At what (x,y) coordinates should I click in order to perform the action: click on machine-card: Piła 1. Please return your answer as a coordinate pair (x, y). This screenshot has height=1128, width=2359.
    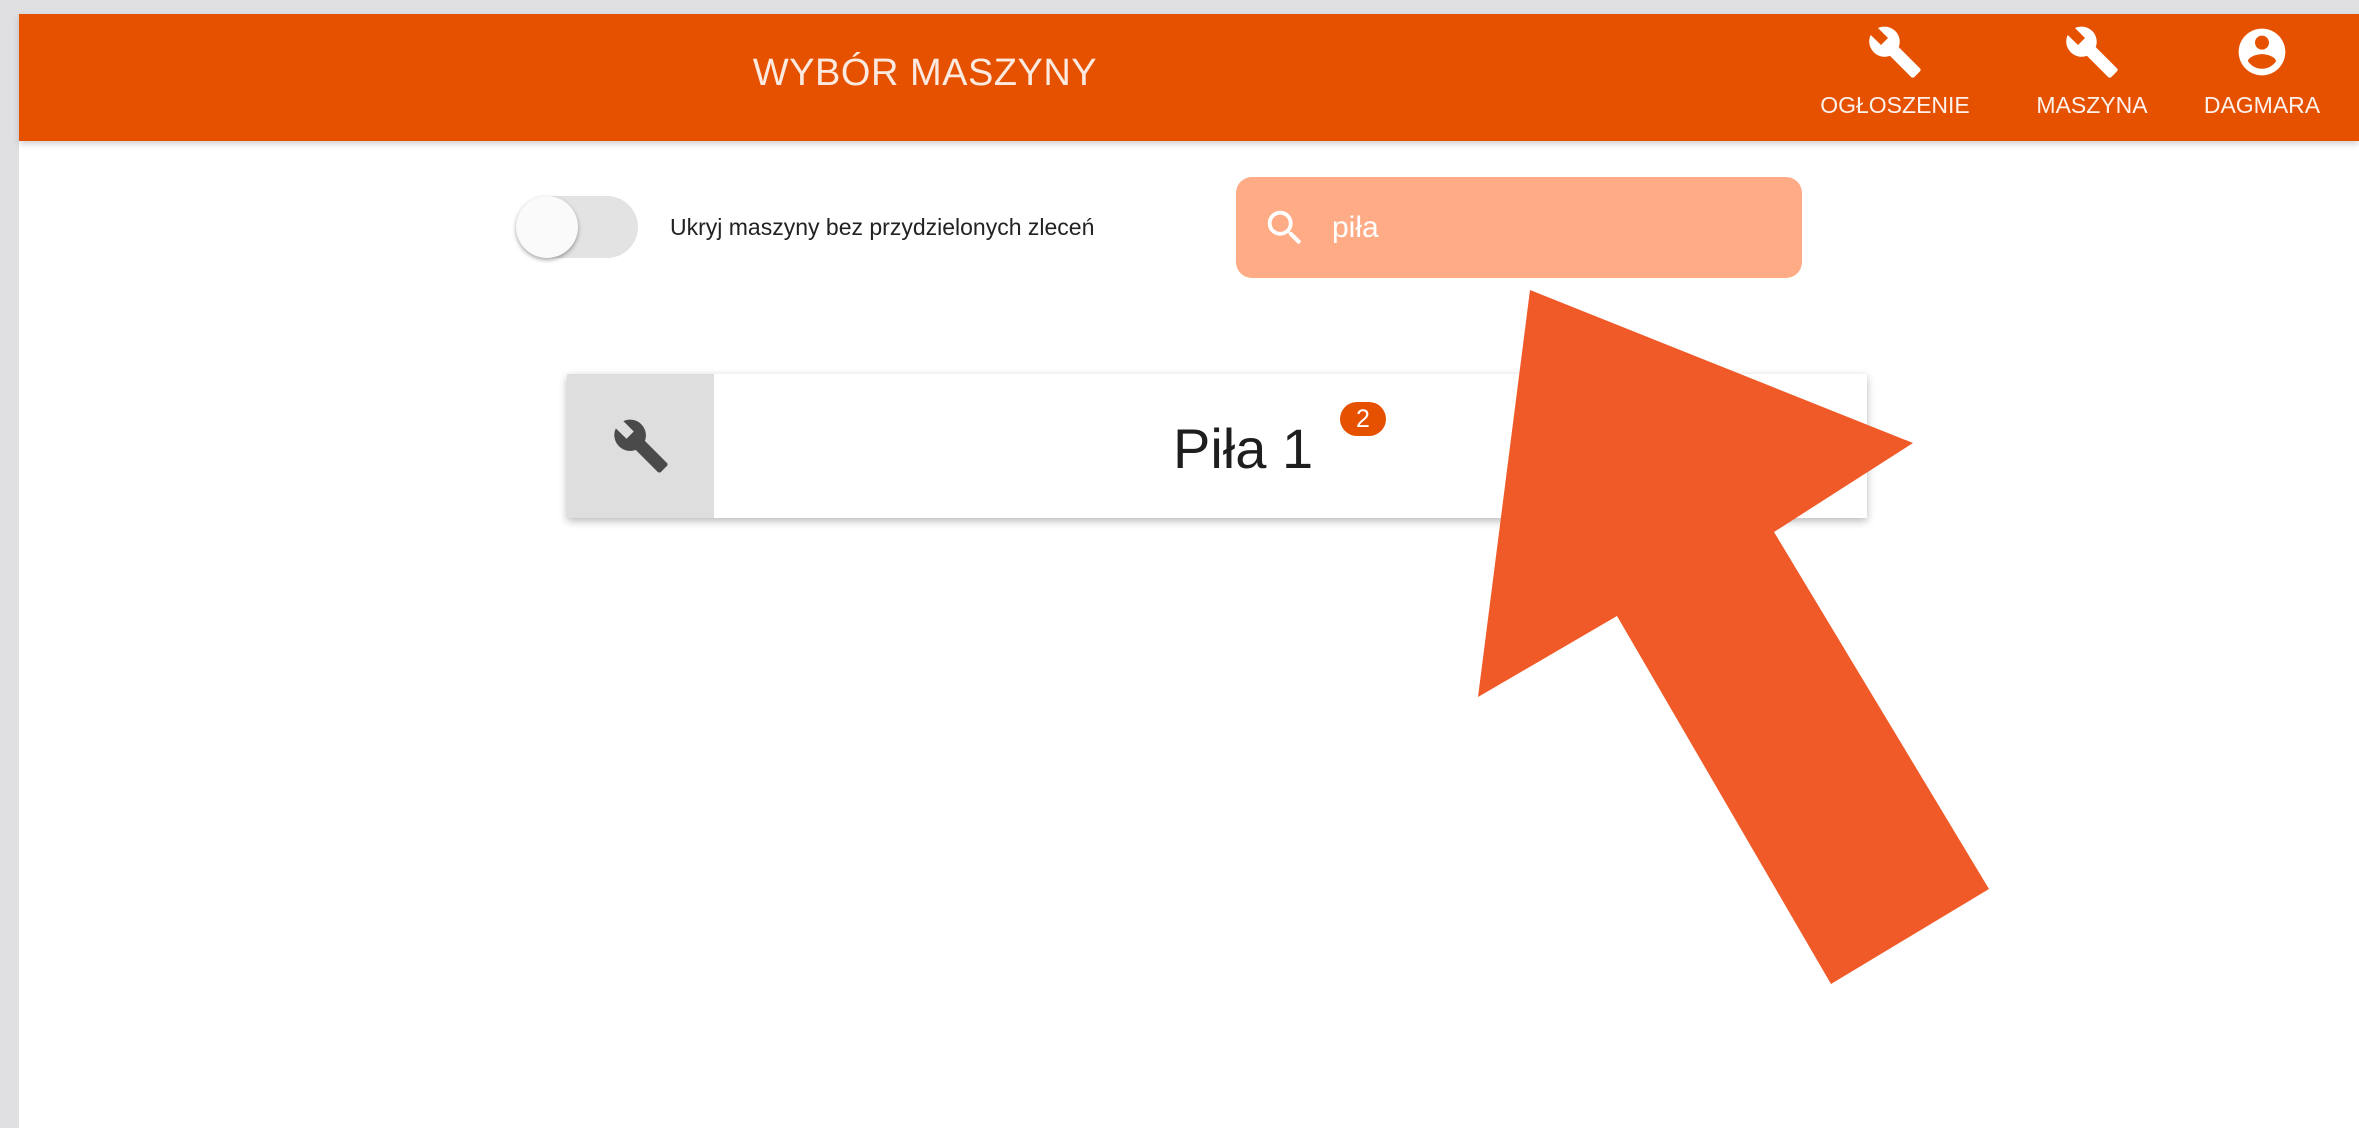
    Looking at the image, I should click on (1217, 446).